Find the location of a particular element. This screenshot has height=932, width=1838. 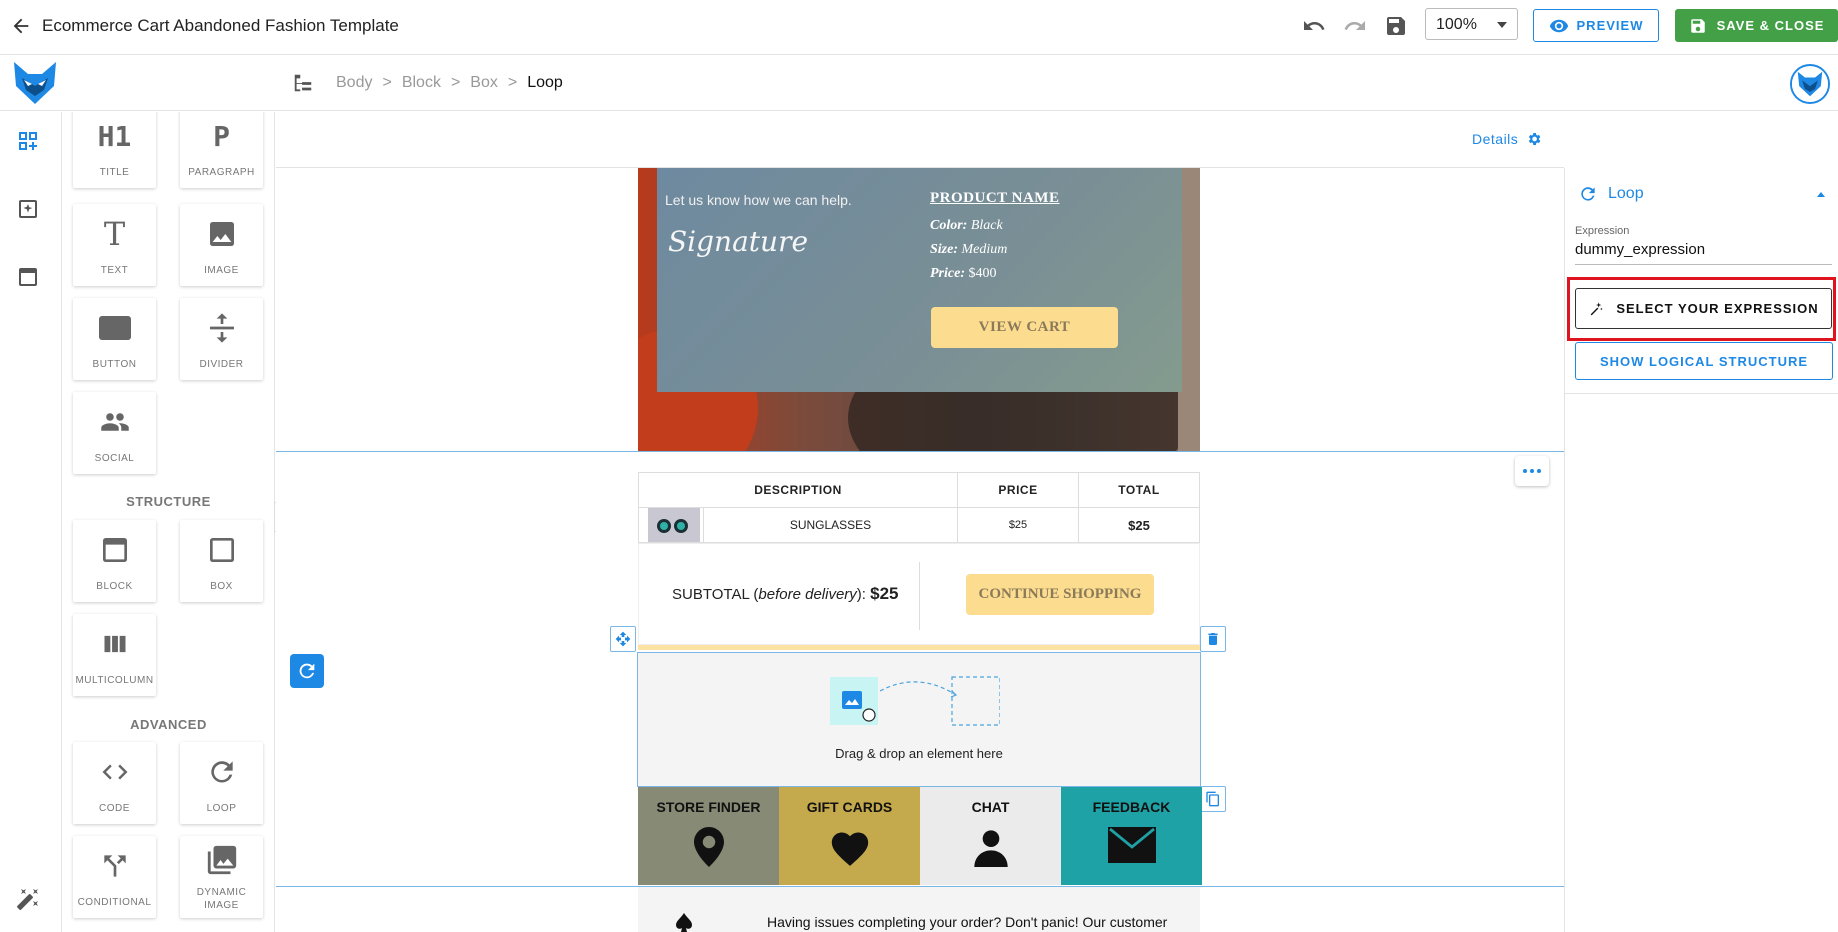

add-blocks-icon is located at coordinates (28, 141).